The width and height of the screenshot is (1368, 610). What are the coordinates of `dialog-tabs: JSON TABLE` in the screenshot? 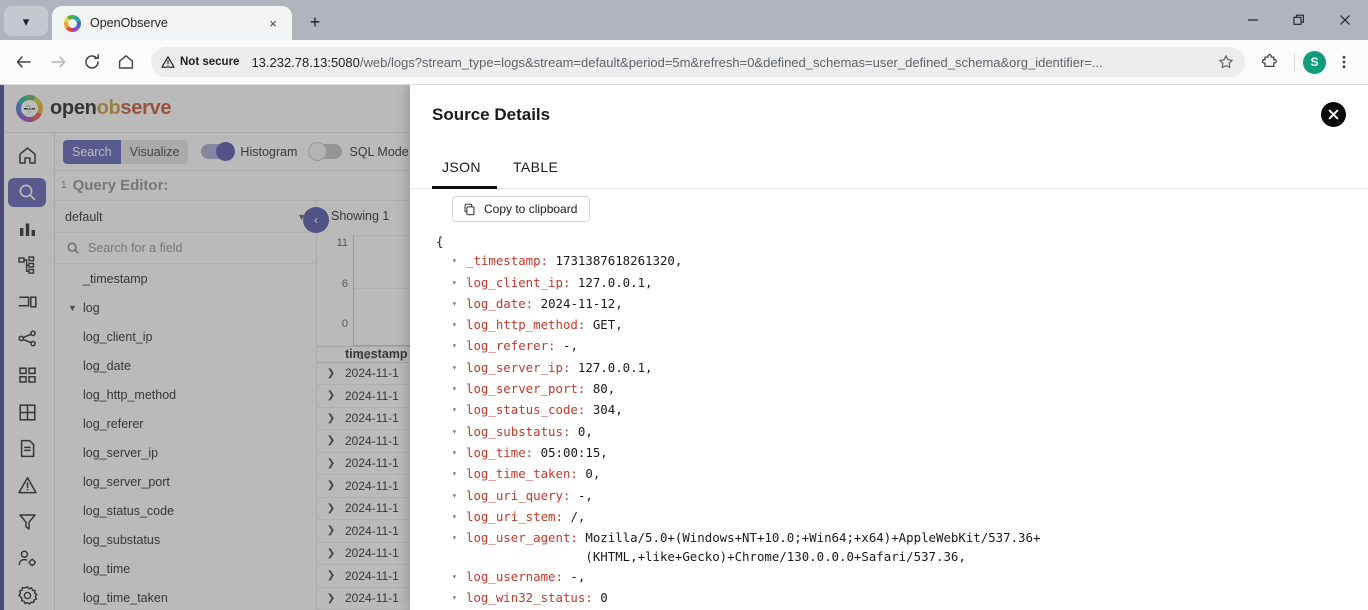 It's located at (889, 167).